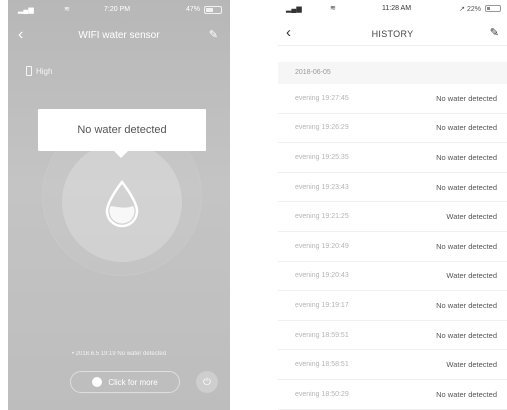 This screenshot has width=507, height=410. What do you see at coordinates (470, 9) in the screenshot?
I see `battery-percent: ↗ 22%` at bounding box center [470, 9].